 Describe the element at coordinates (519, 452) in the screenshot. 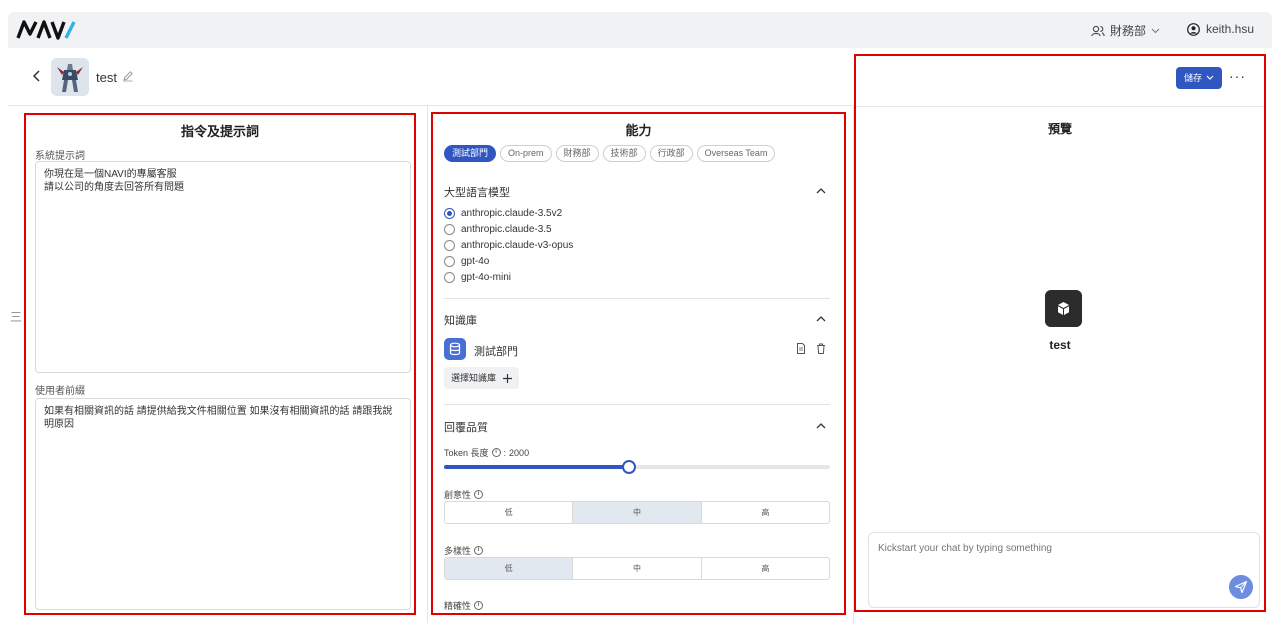

I see `token-value: 2000` at that location.